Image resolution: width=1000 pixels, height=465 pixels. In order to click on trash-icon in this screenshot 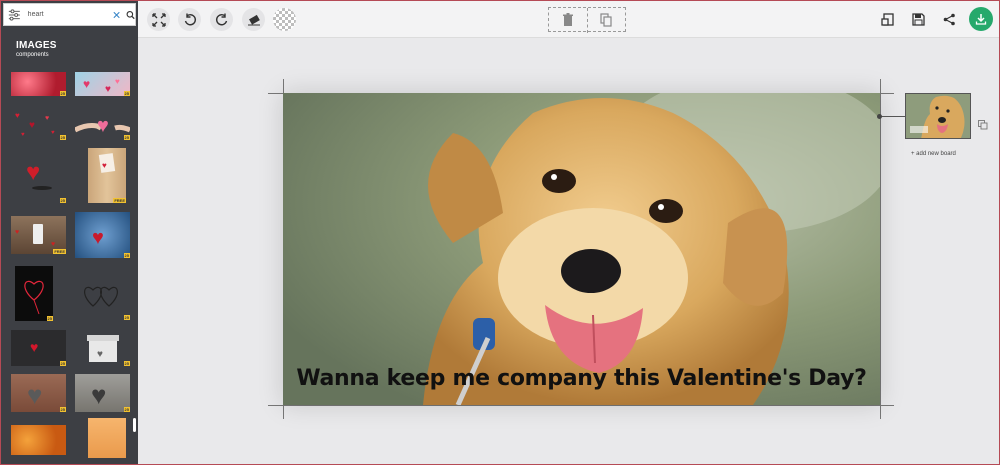, I will do `click(568, 19)`.